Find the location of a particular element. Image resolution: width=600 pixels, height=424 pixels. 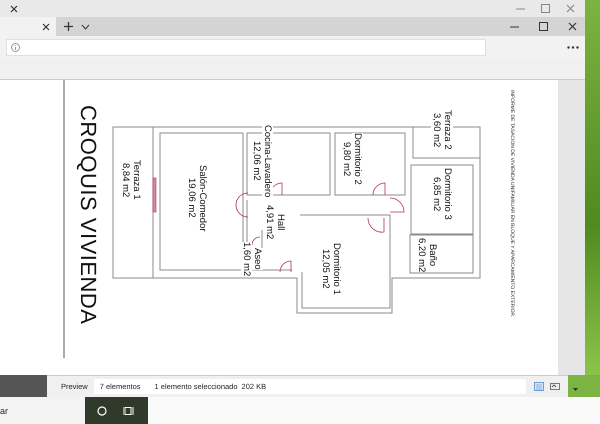

room-name: Aseo is located at coordinates (257, 259).